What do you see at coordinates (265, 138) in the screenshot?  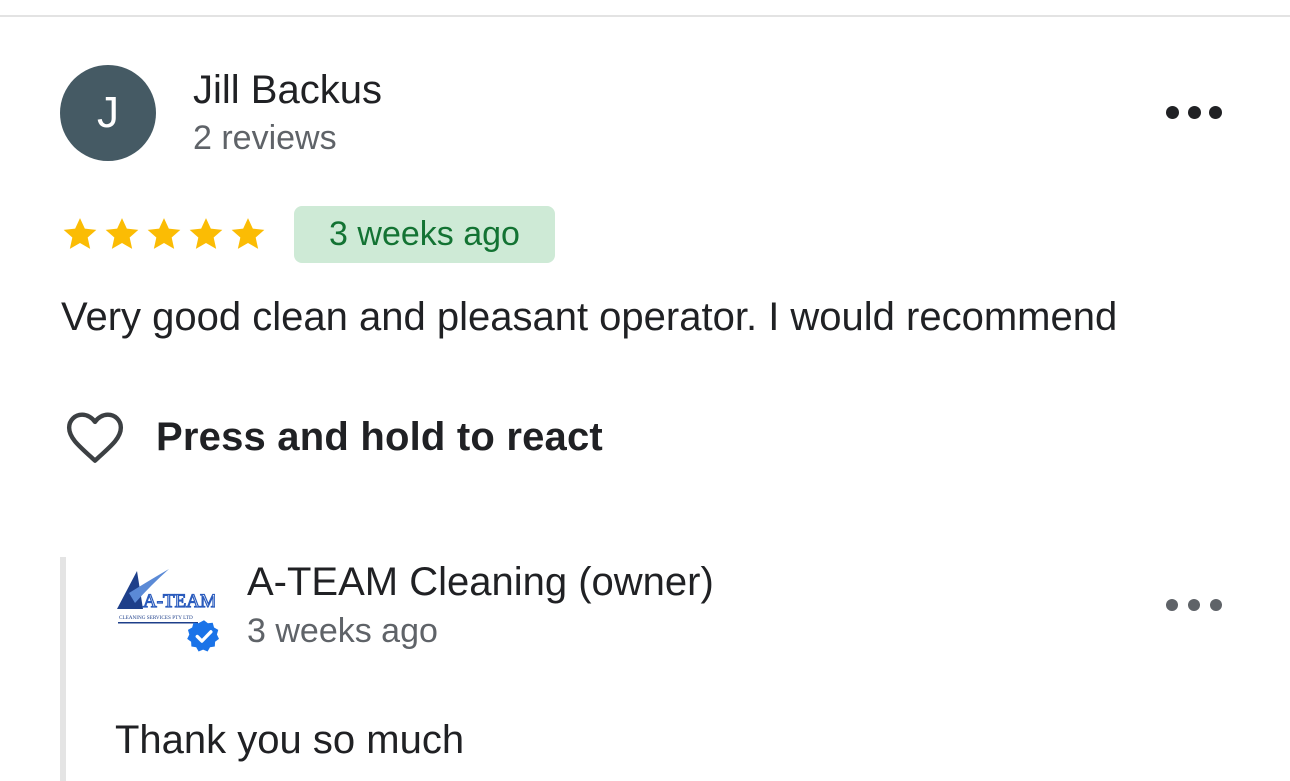 I see `reviewer-review-count: 2 reviews` at bounding box center [265, 138].